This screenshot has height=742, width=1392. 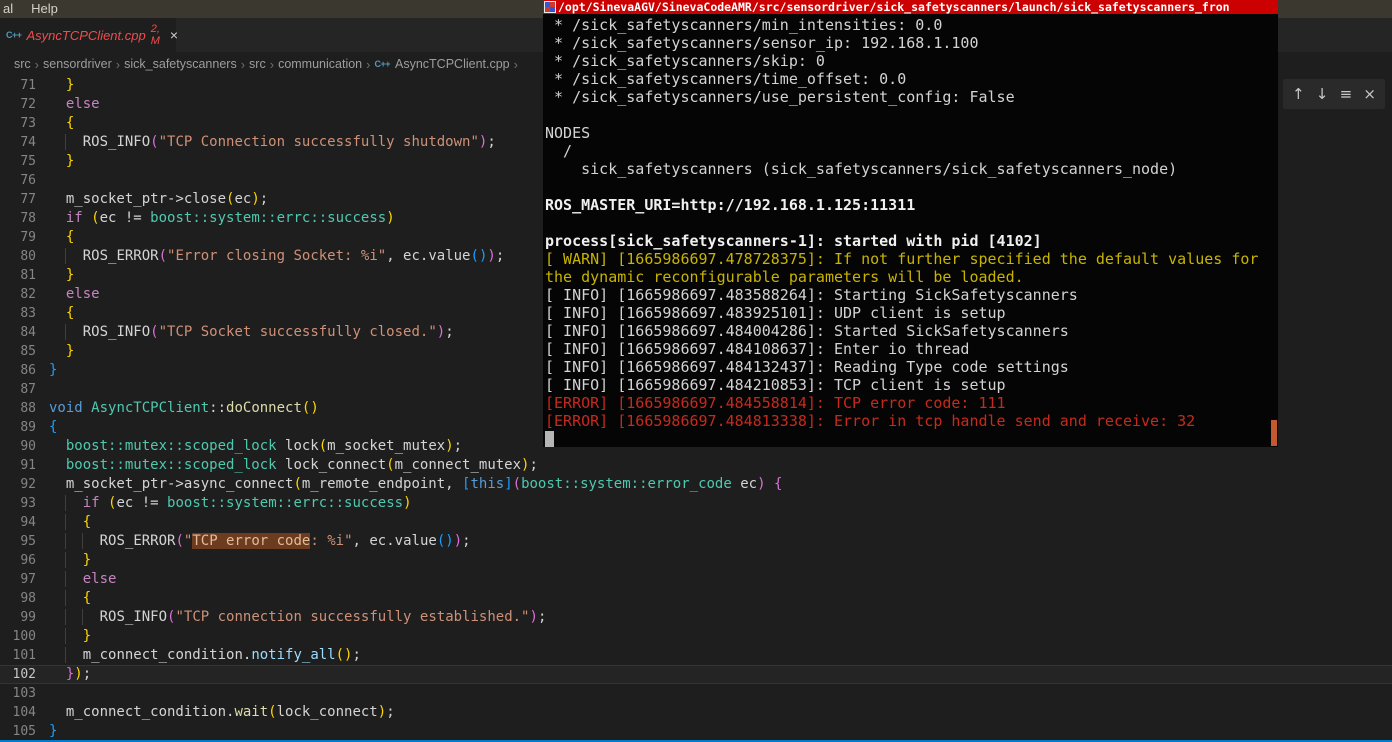 I want to click on terminal-cursor, so click(x=549, y=438).